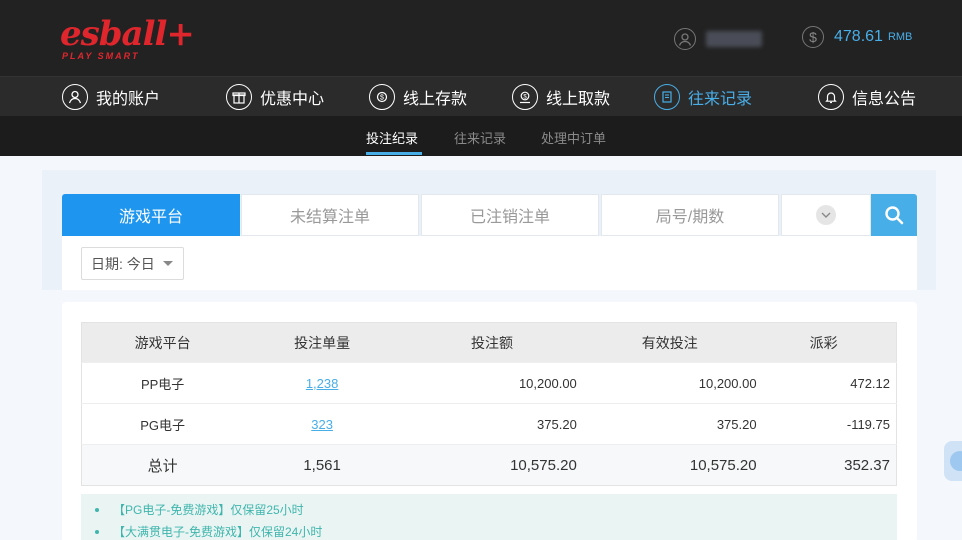 The height and width of the screenshot is (540, 962). What do you see at coordinates (666, 424) in the screenshot?
I see `cell-valid-bet: 375.20` at bounding box center [666, 424].